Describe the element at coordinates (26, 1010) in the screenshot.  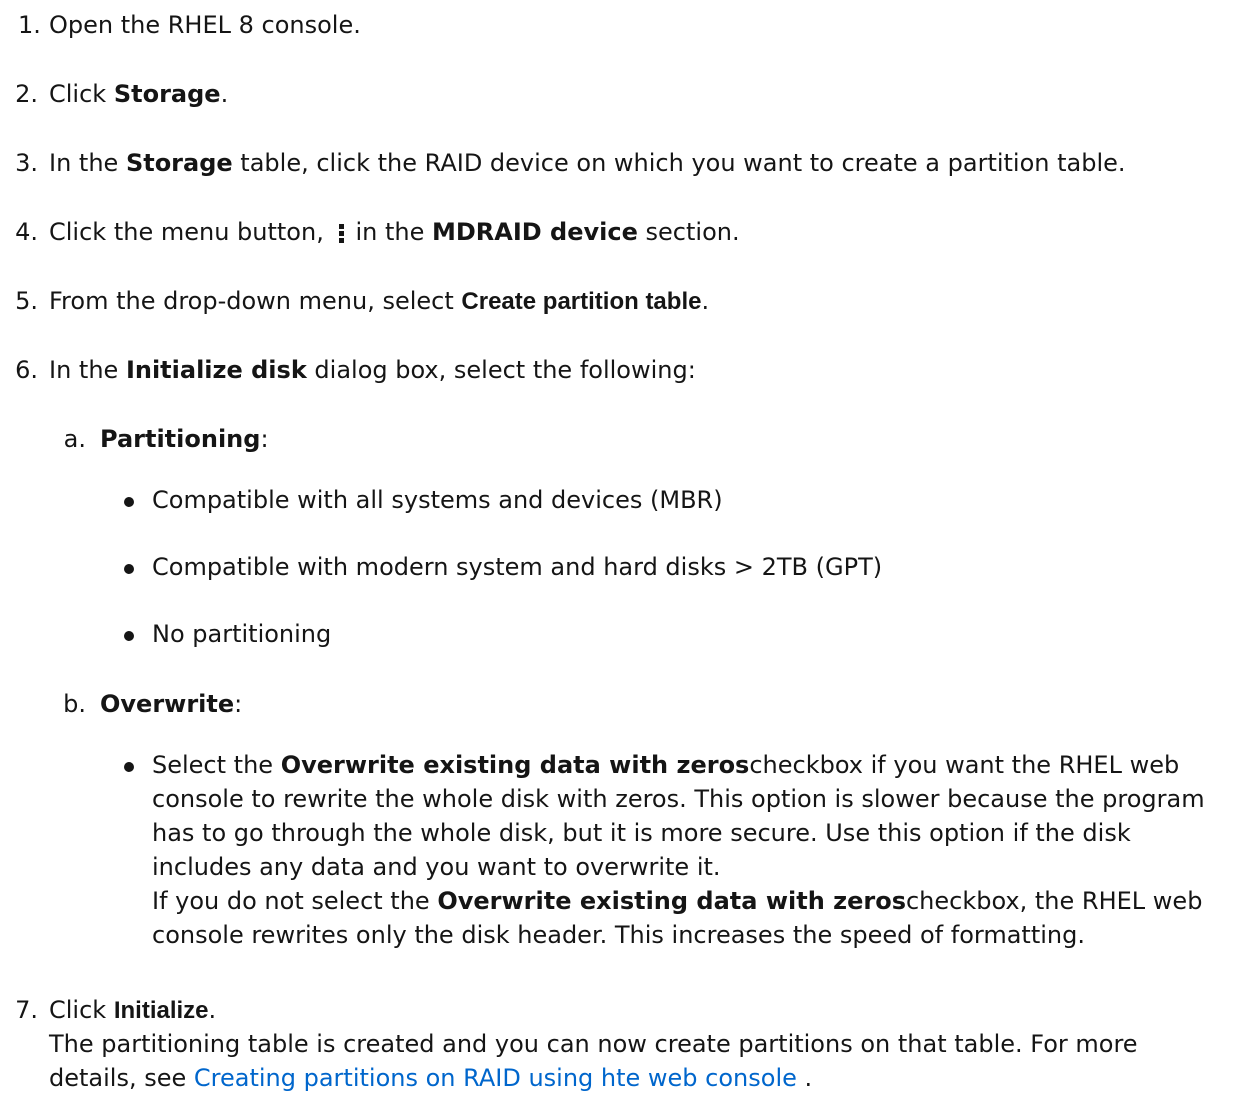
I see `step-number: 7.` at that location.